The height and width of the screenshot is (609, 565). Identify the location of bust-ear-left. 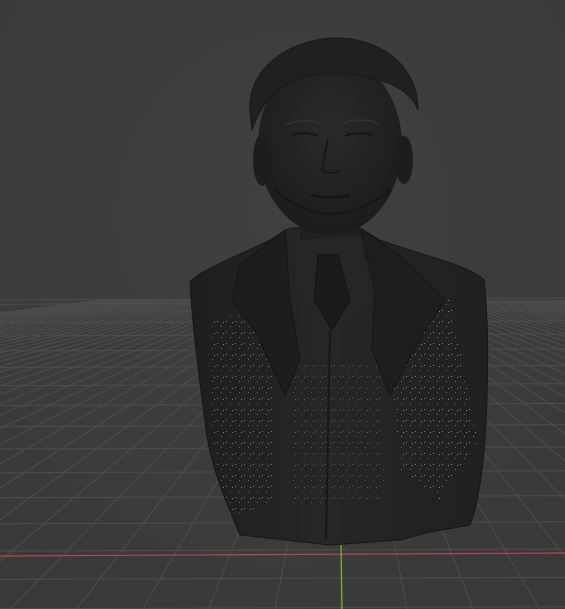
(262, 160).